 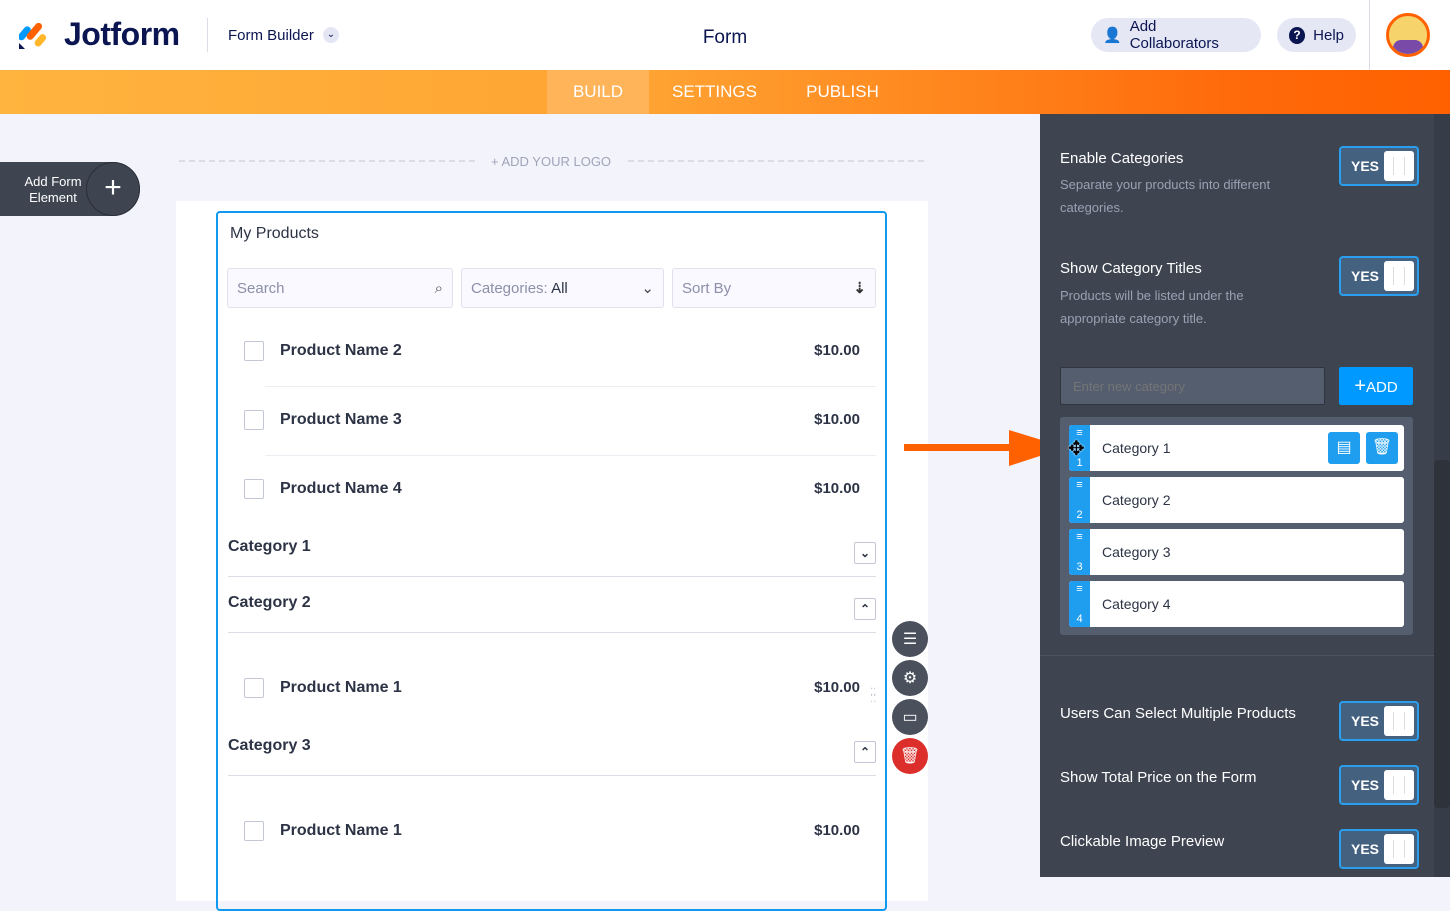 I want to click on gear-icon: ⚙, so click(x=910, y=678).